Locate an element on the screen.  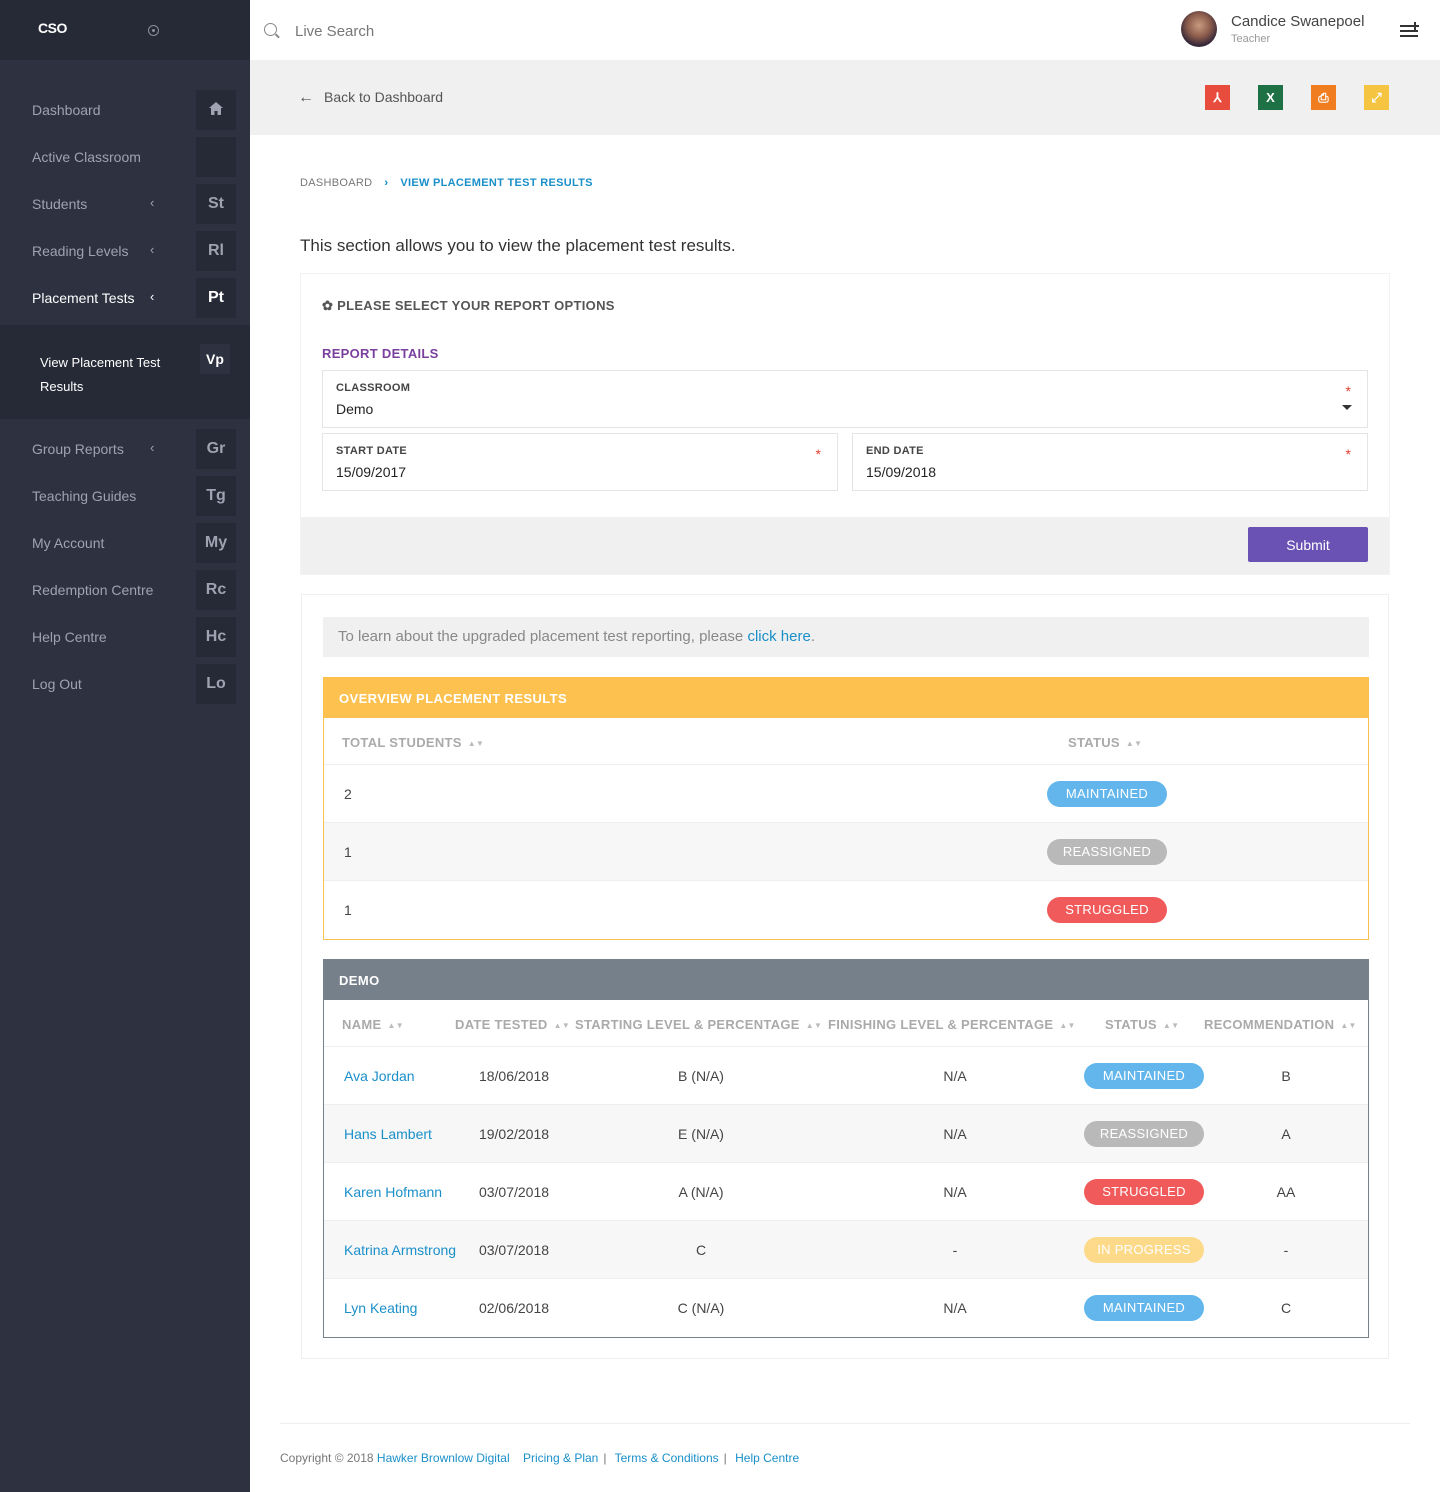
overview-rows: 2 MAINTAINED 1 REASSIGNED 1 STRUGGLED is located at coordinates (846, 852).